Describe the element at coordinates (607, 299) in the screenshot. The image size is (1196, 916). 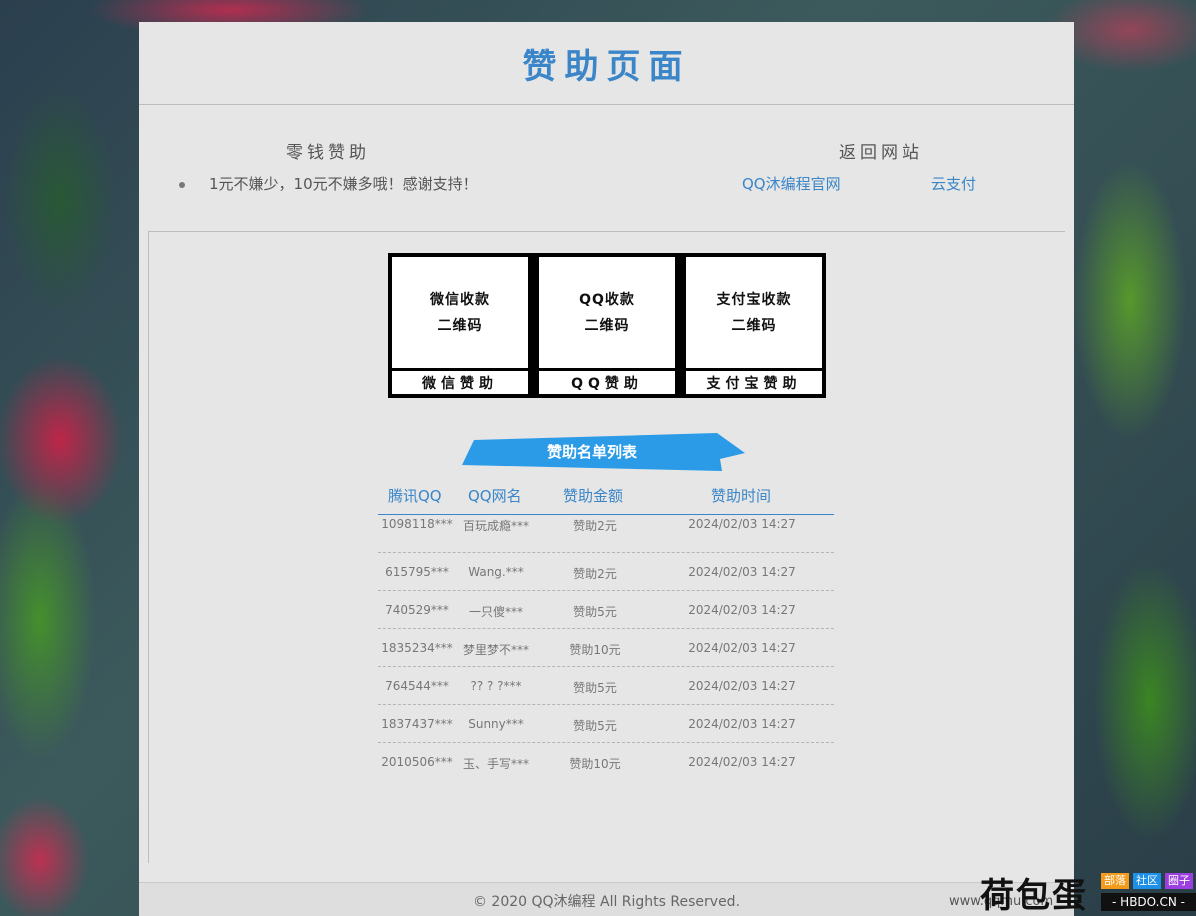
I see `qr-label: QQ收款` at that location.